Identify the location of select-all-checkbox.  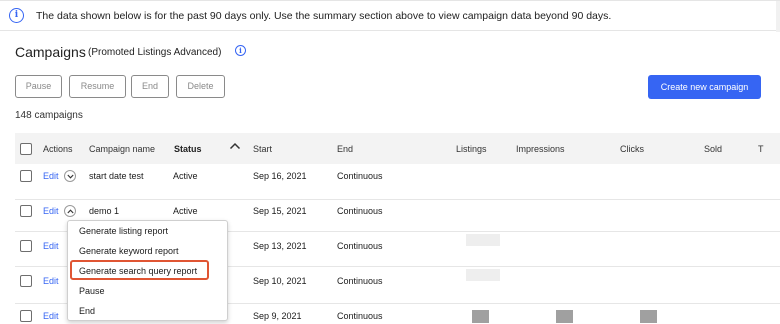
(26, 149).